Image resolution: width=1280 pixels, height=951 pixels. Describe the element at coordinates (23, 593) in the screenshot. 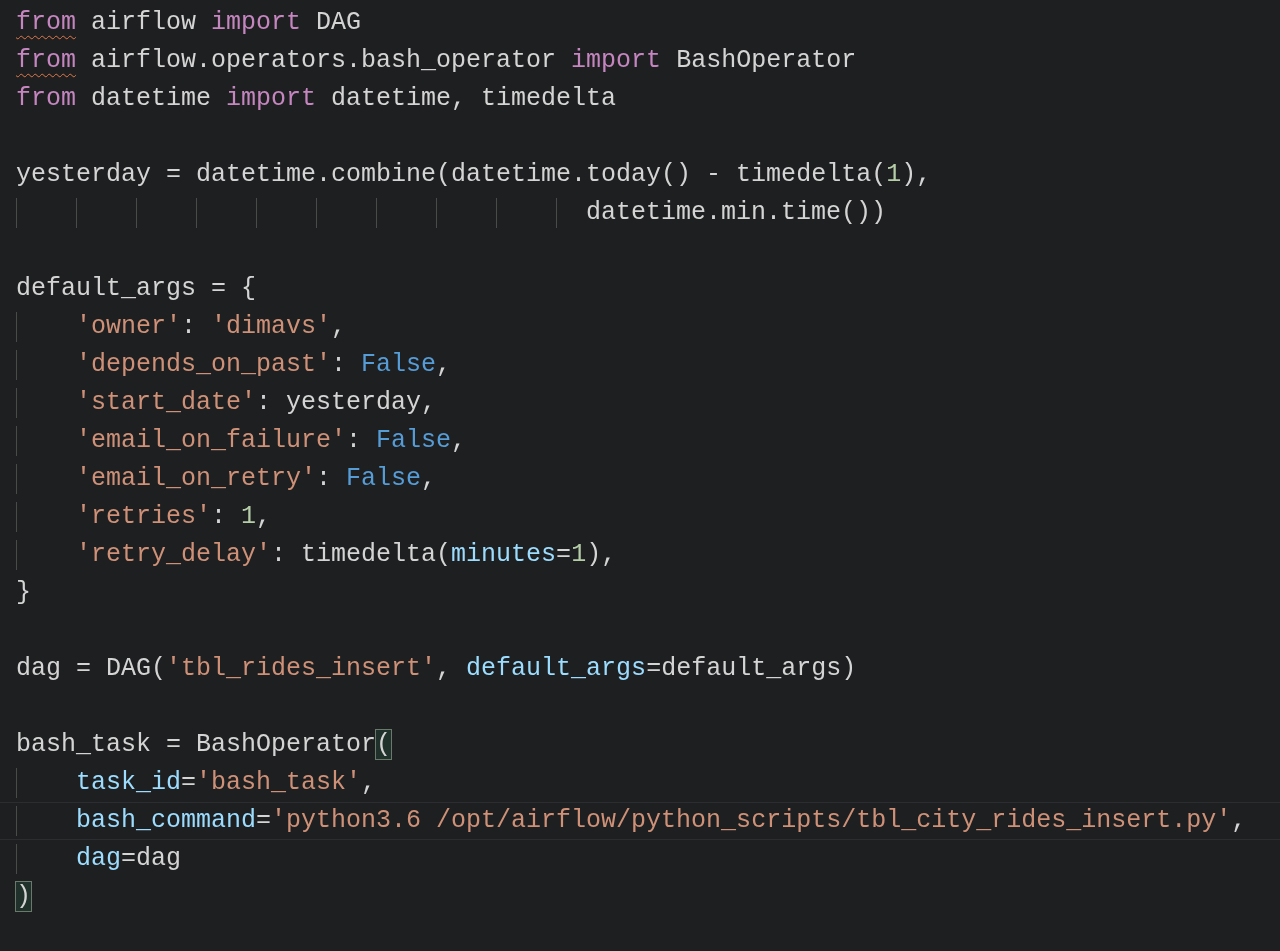

I see `code-line: }` at that location.